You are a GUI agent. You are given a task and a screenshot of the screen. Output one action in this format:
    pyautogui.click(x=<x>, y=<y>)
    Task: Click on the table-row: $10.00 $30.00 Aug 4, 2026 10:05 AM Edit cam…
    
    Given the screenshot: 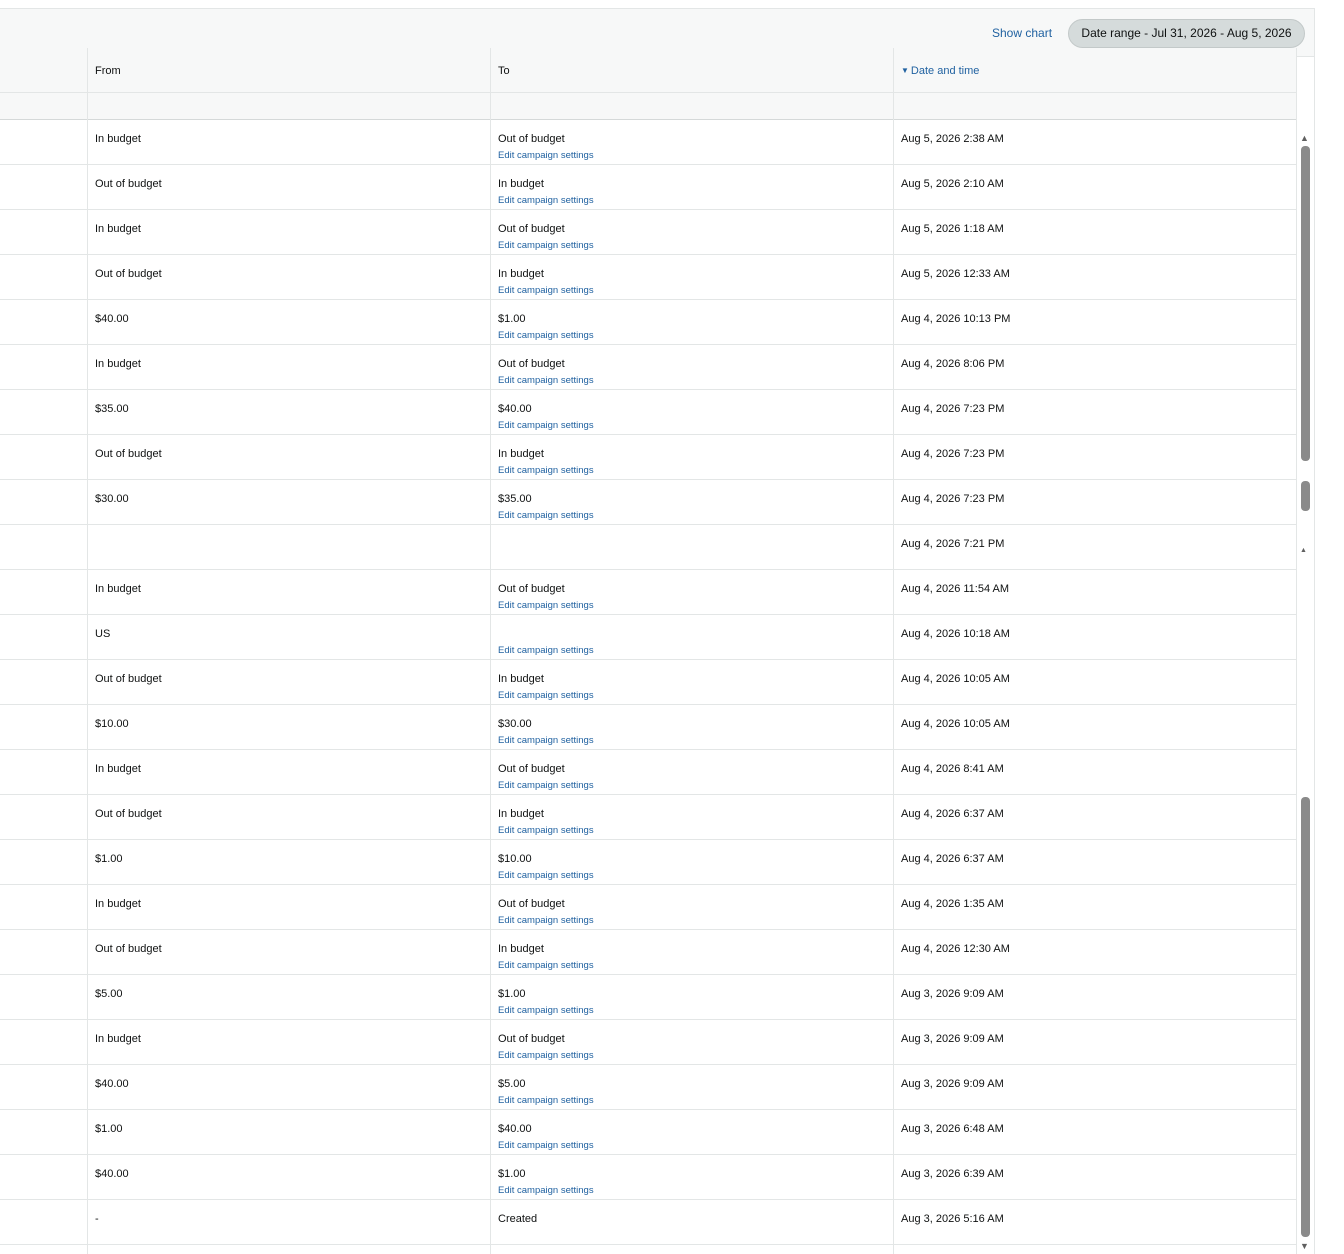 What is the action you would take?
    pyautogui.click(x=648, y=727)
    